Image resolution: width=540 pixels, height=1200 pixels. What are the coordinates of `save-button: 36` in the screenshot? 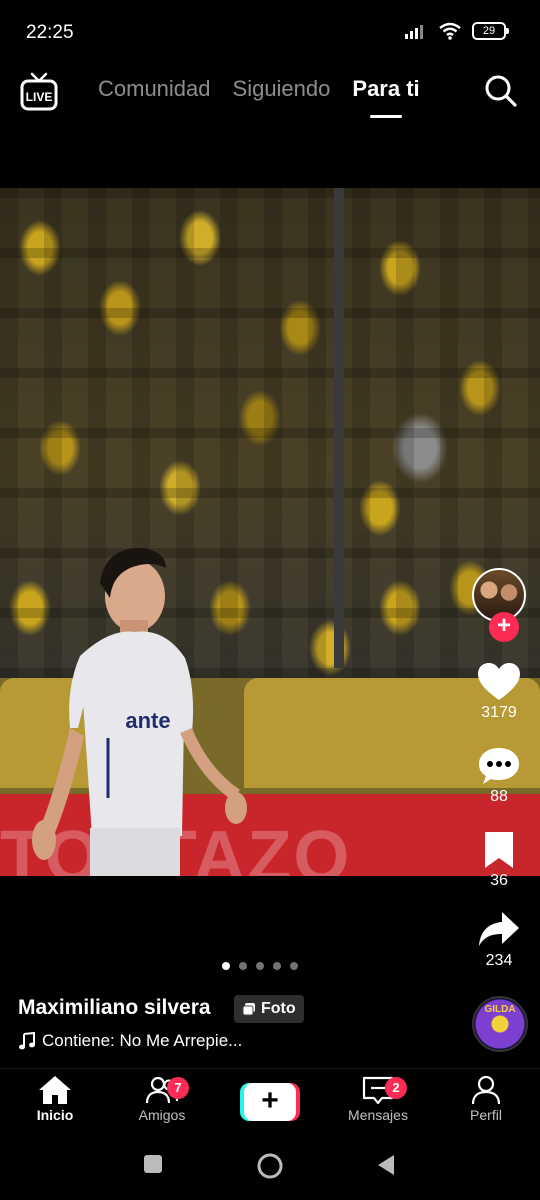 It's located at (499, 860).